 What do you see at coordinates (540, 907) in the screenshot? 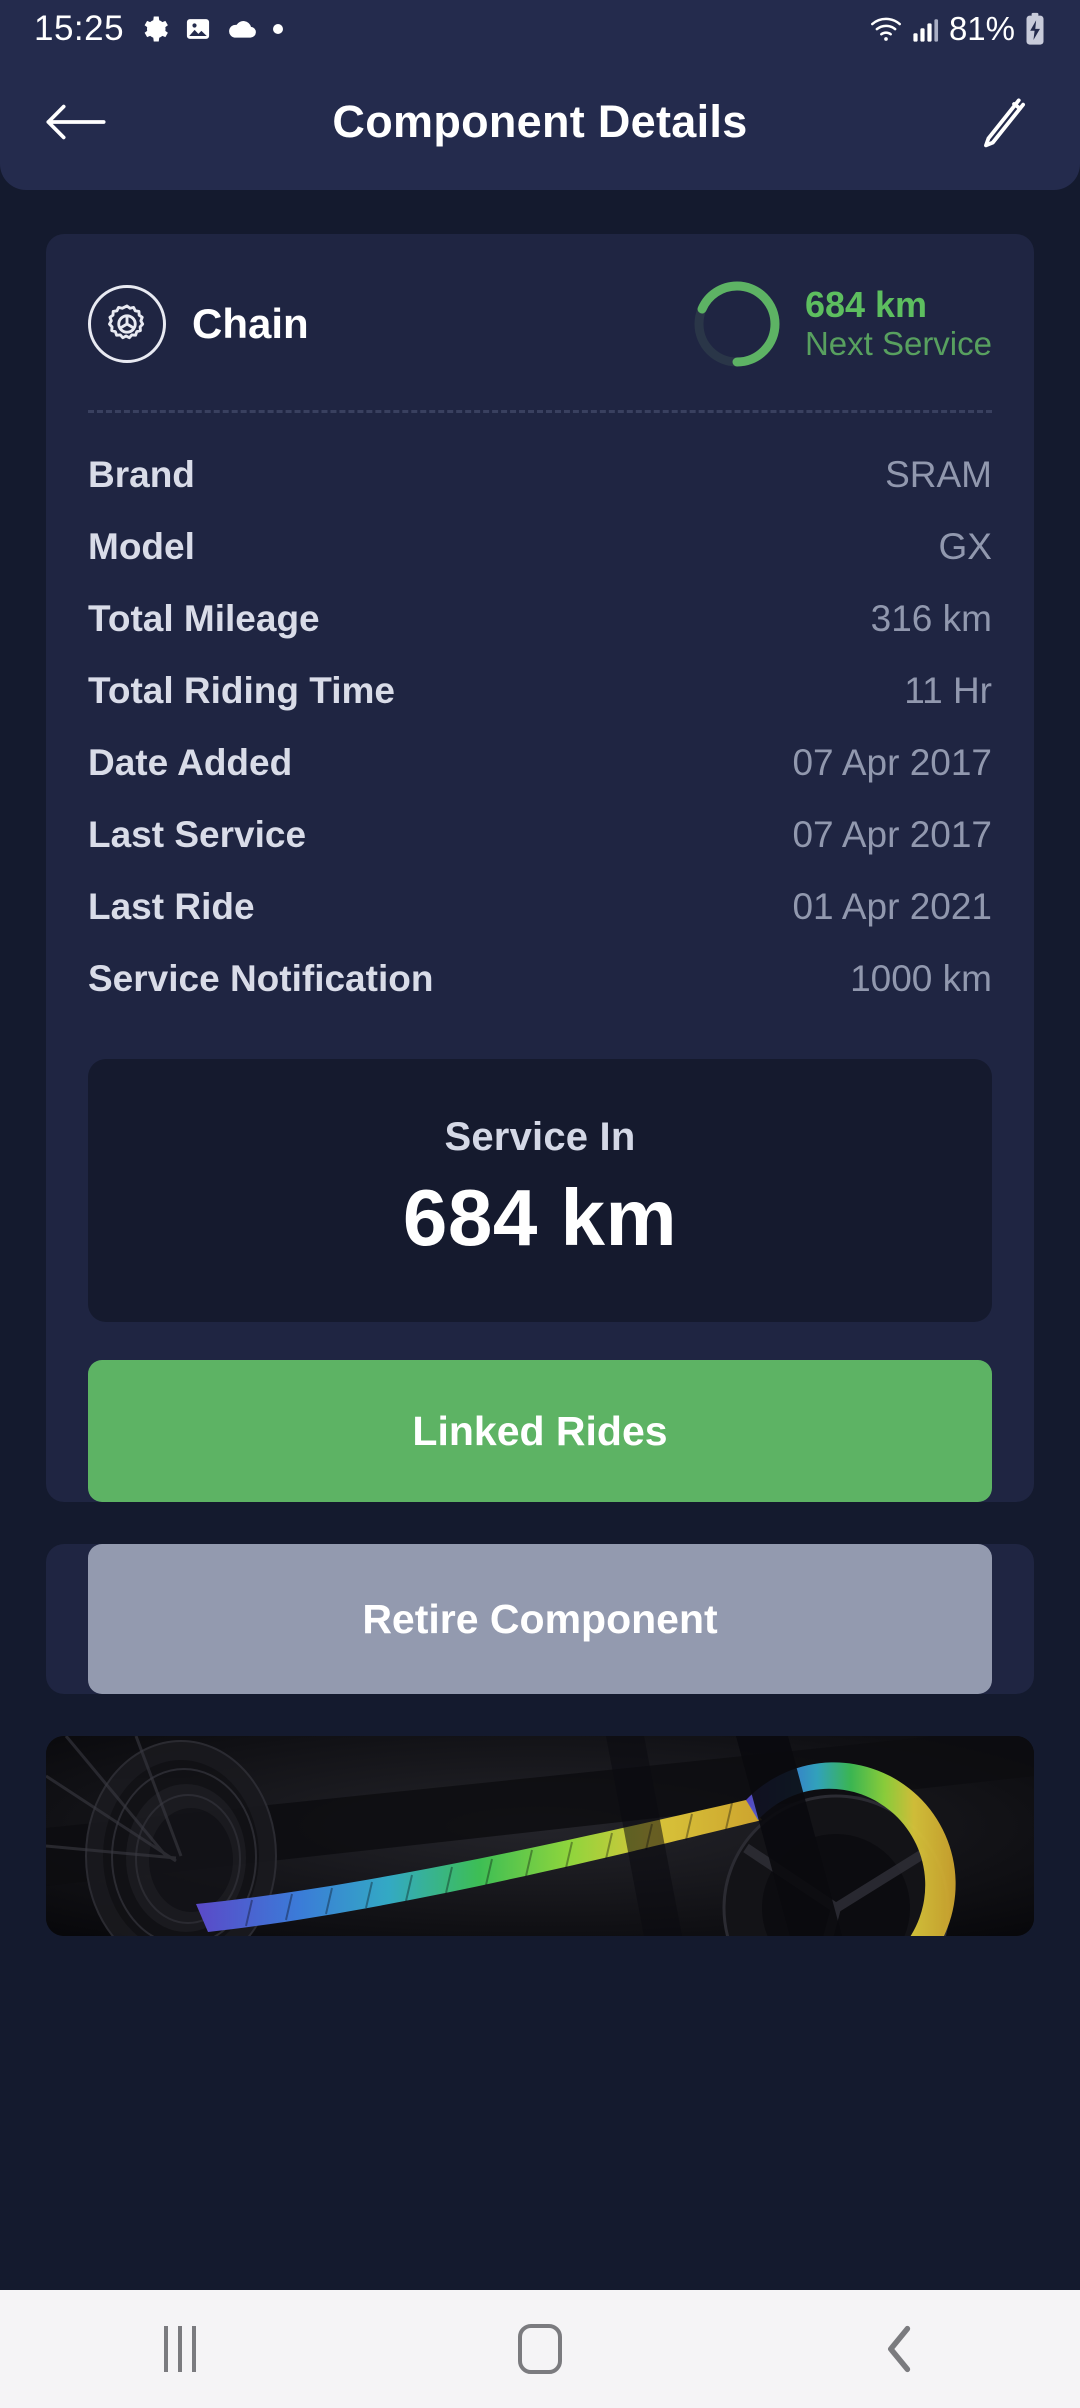
I see `table-row: Last Ride 01 Apr 2021` at bounding box center [540, 907].